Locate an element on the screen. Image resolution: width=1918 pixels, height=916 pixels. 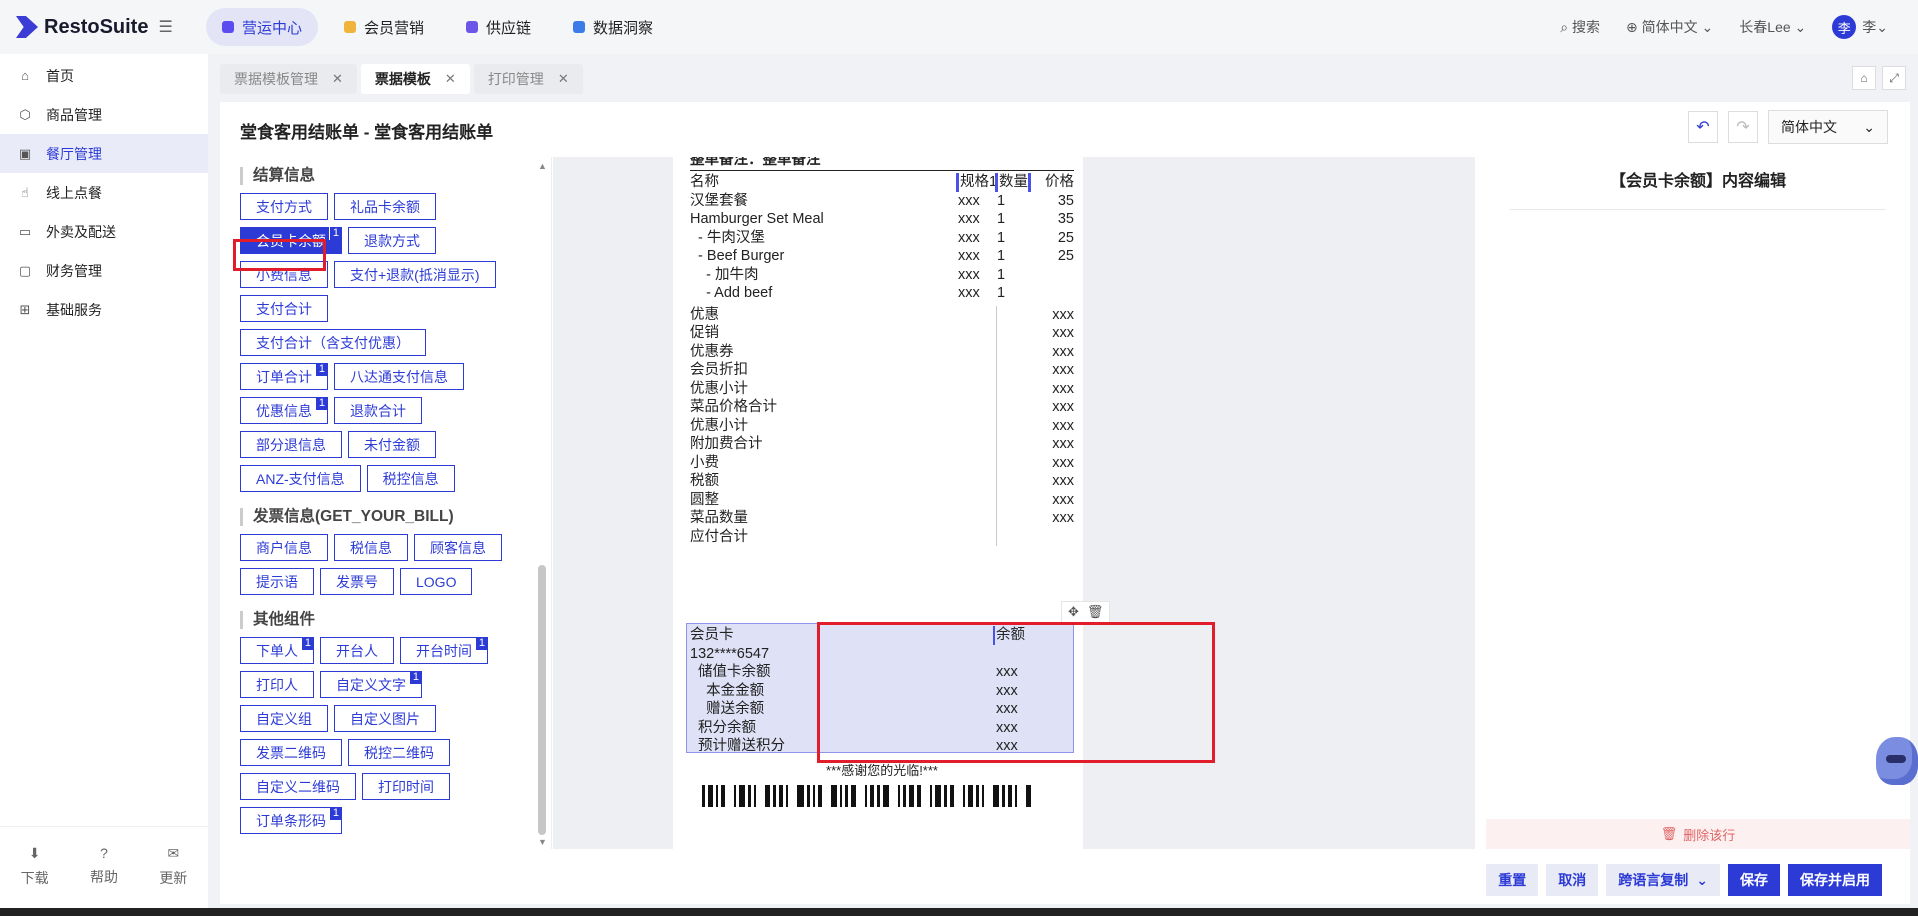
assistant-mascot-icon is located at coordinates (1897, 761).